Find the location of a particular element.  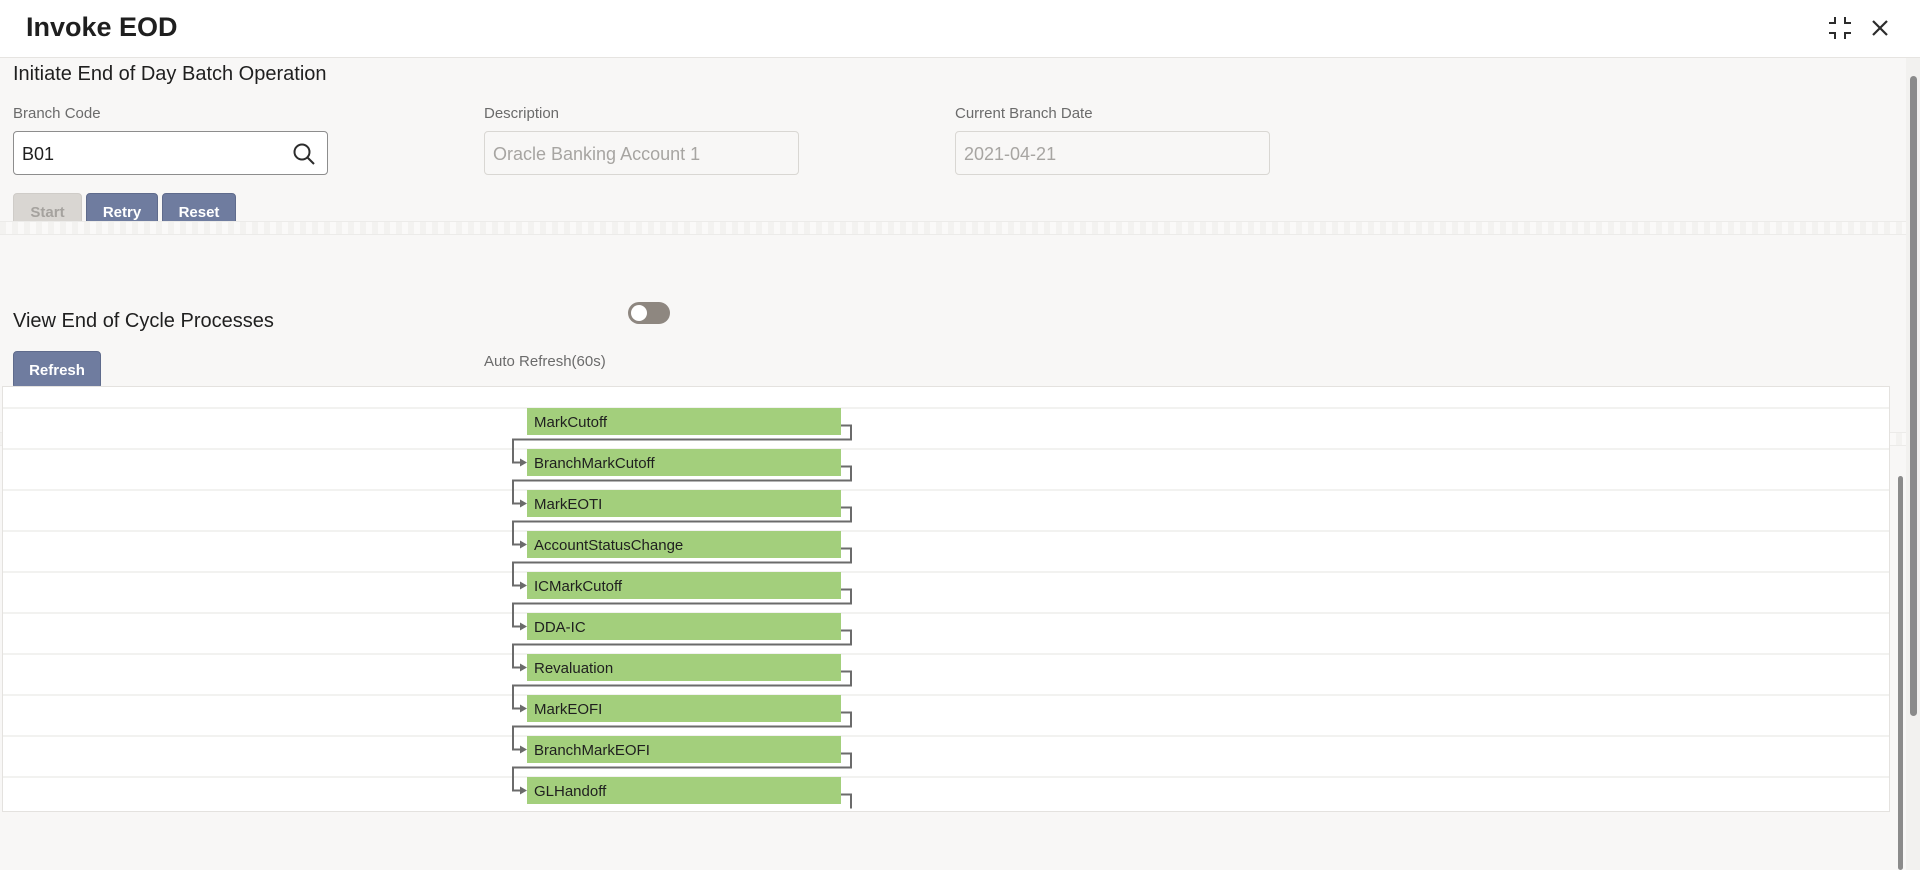

process-scrollbar-thumb is located at coordinates (1900, 673).